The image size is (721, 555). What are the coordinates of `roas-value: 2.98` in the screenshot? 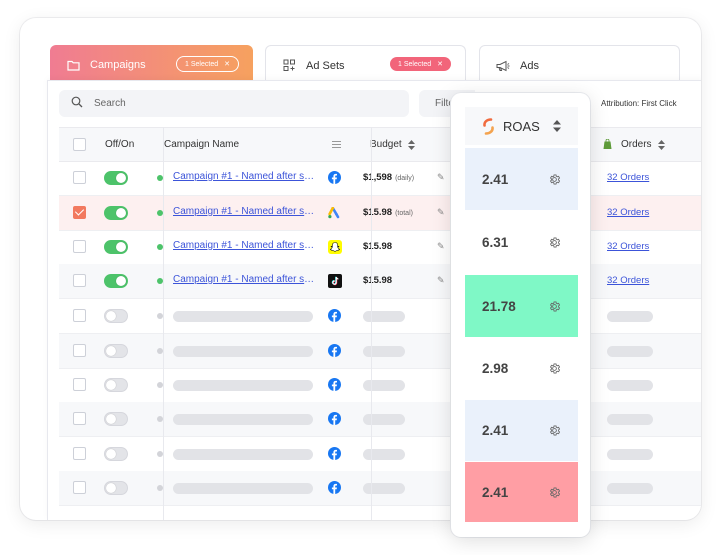 It's located at (495, 368).